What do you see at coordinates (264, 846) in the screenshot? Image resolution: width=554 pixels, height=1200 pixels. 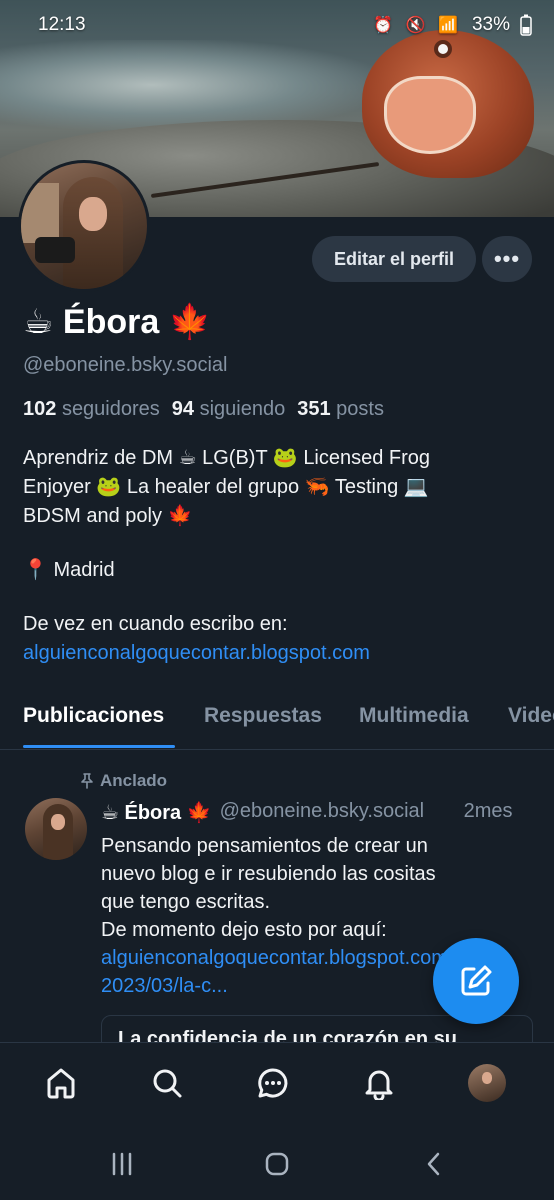 I see `post-text-line: Pensando pensamientos de crear un` at bounding box center [264, 846].